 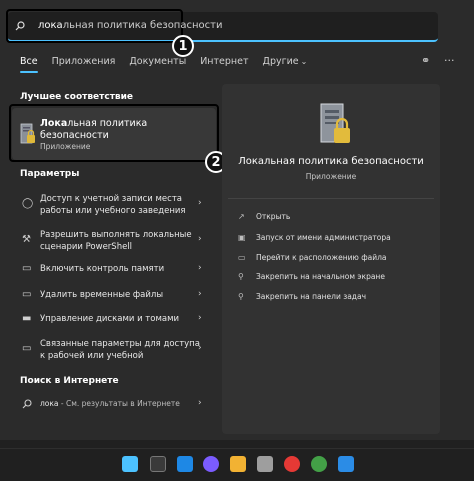 What do you see at coordinates (238, 464) in the screenshot?
I see `file-explorer-icon` at bounding box center [238, 464].